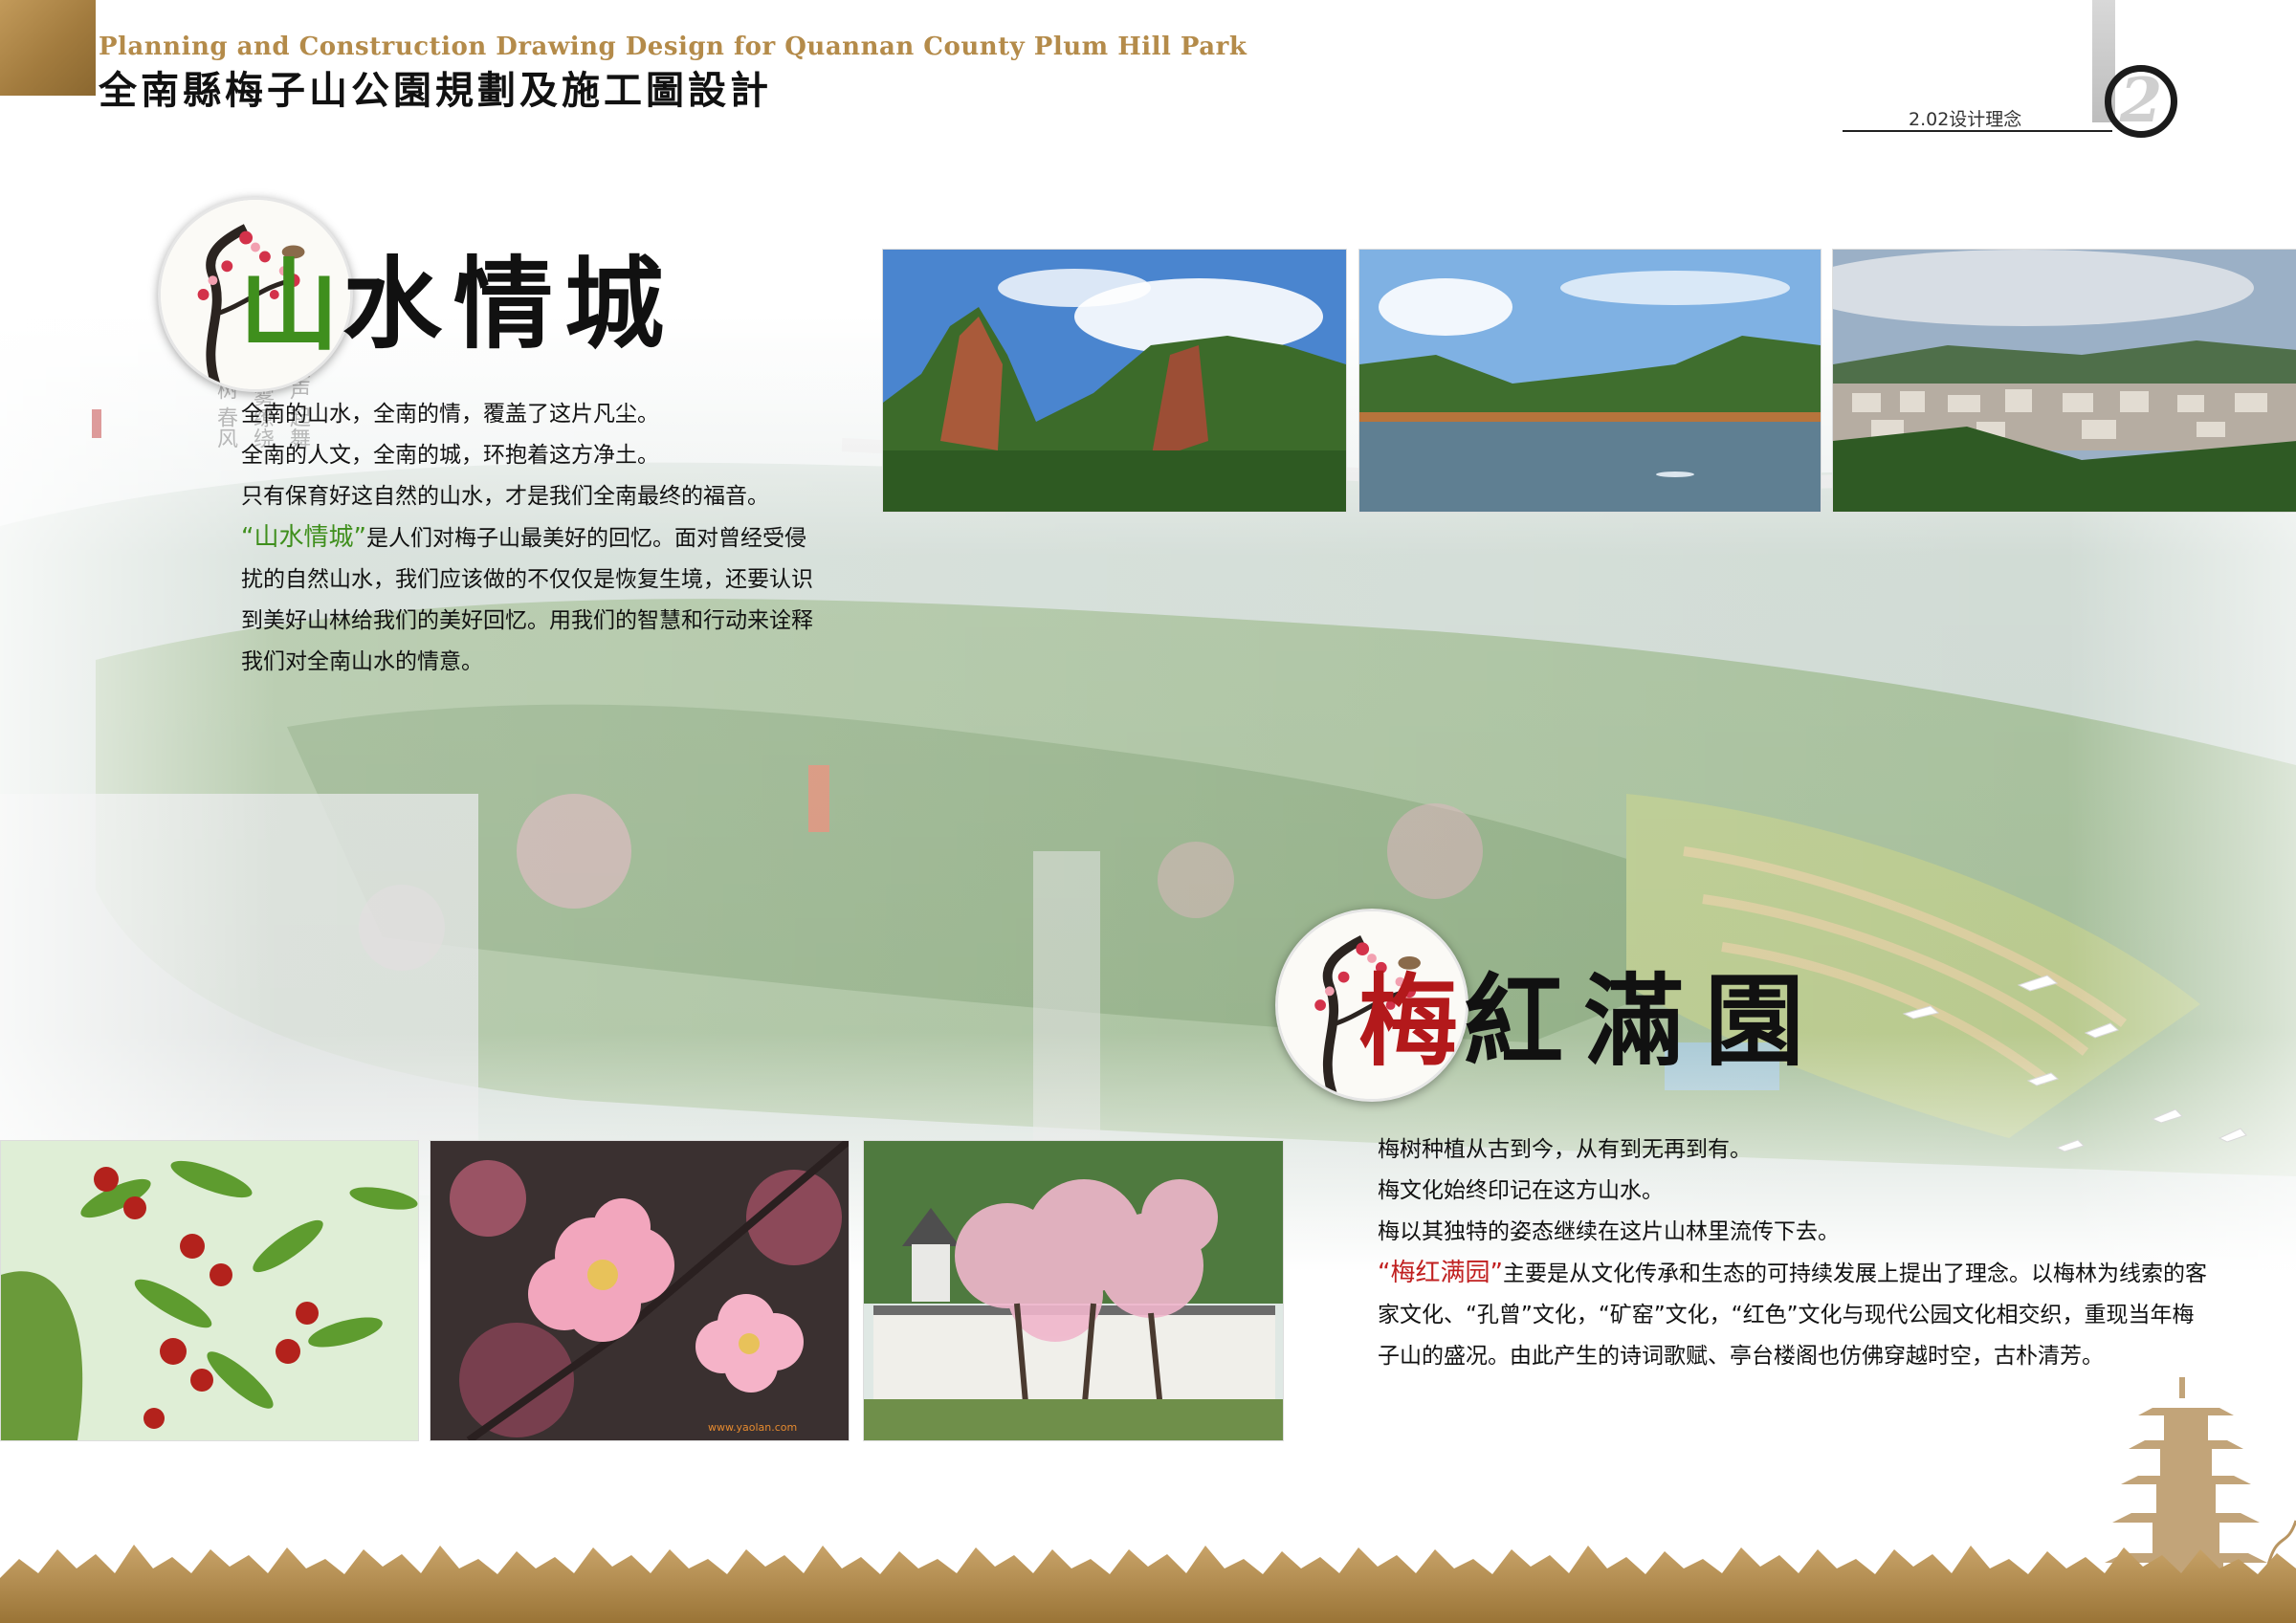 Image resolution: width=2296 pixels, height=1623 pixels. I want to click on highlight-phrase: “梅红满园”, so click(1441, 1273).